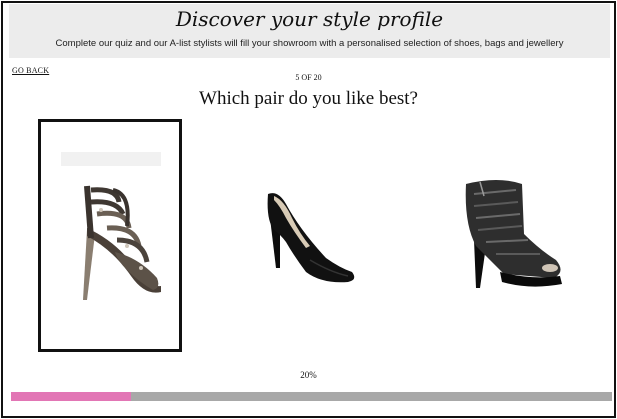 The image size is (617, 419). I want to click on progress-bar, so click(311, 396).